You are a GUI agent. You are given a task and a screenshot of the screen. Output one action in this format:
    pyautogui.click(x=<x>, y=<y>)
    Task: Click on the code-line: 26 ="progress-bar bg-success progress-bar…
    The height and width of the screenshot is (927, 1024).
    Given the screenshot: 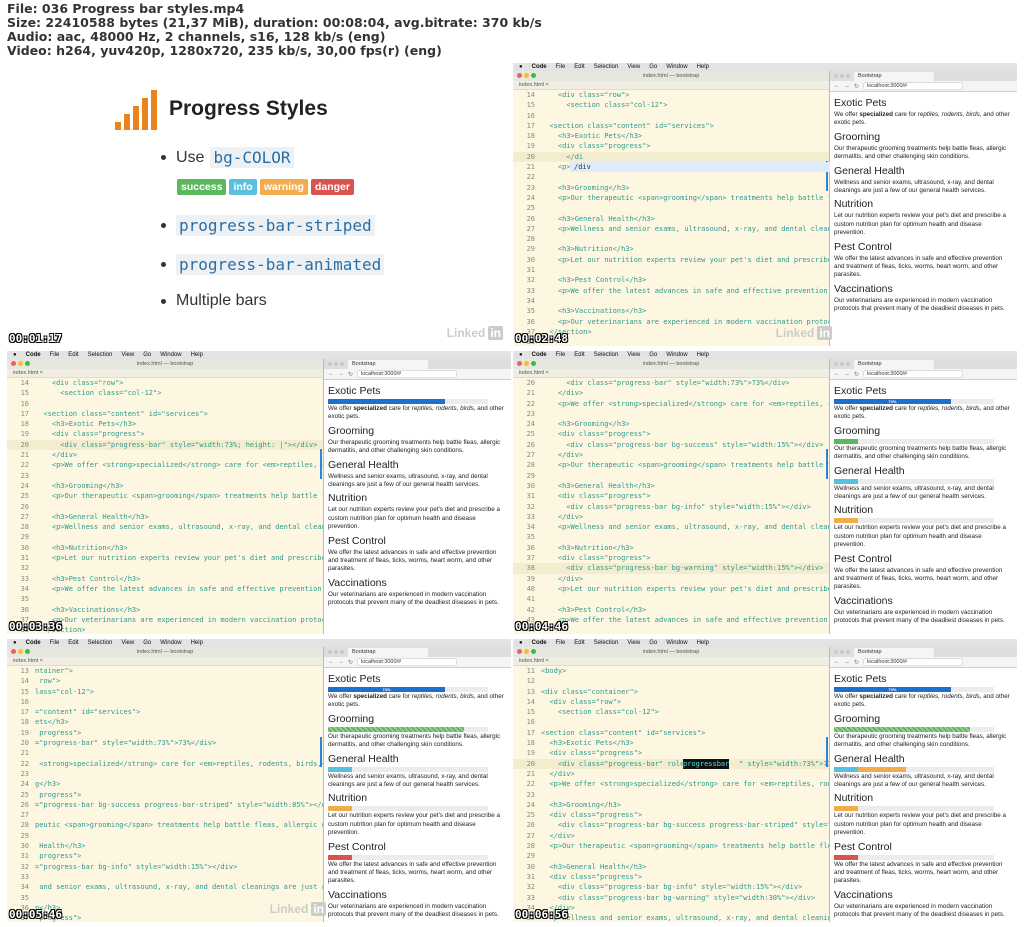 What is the action you would take?
    pyautogui.click(x=165, y=805)
    